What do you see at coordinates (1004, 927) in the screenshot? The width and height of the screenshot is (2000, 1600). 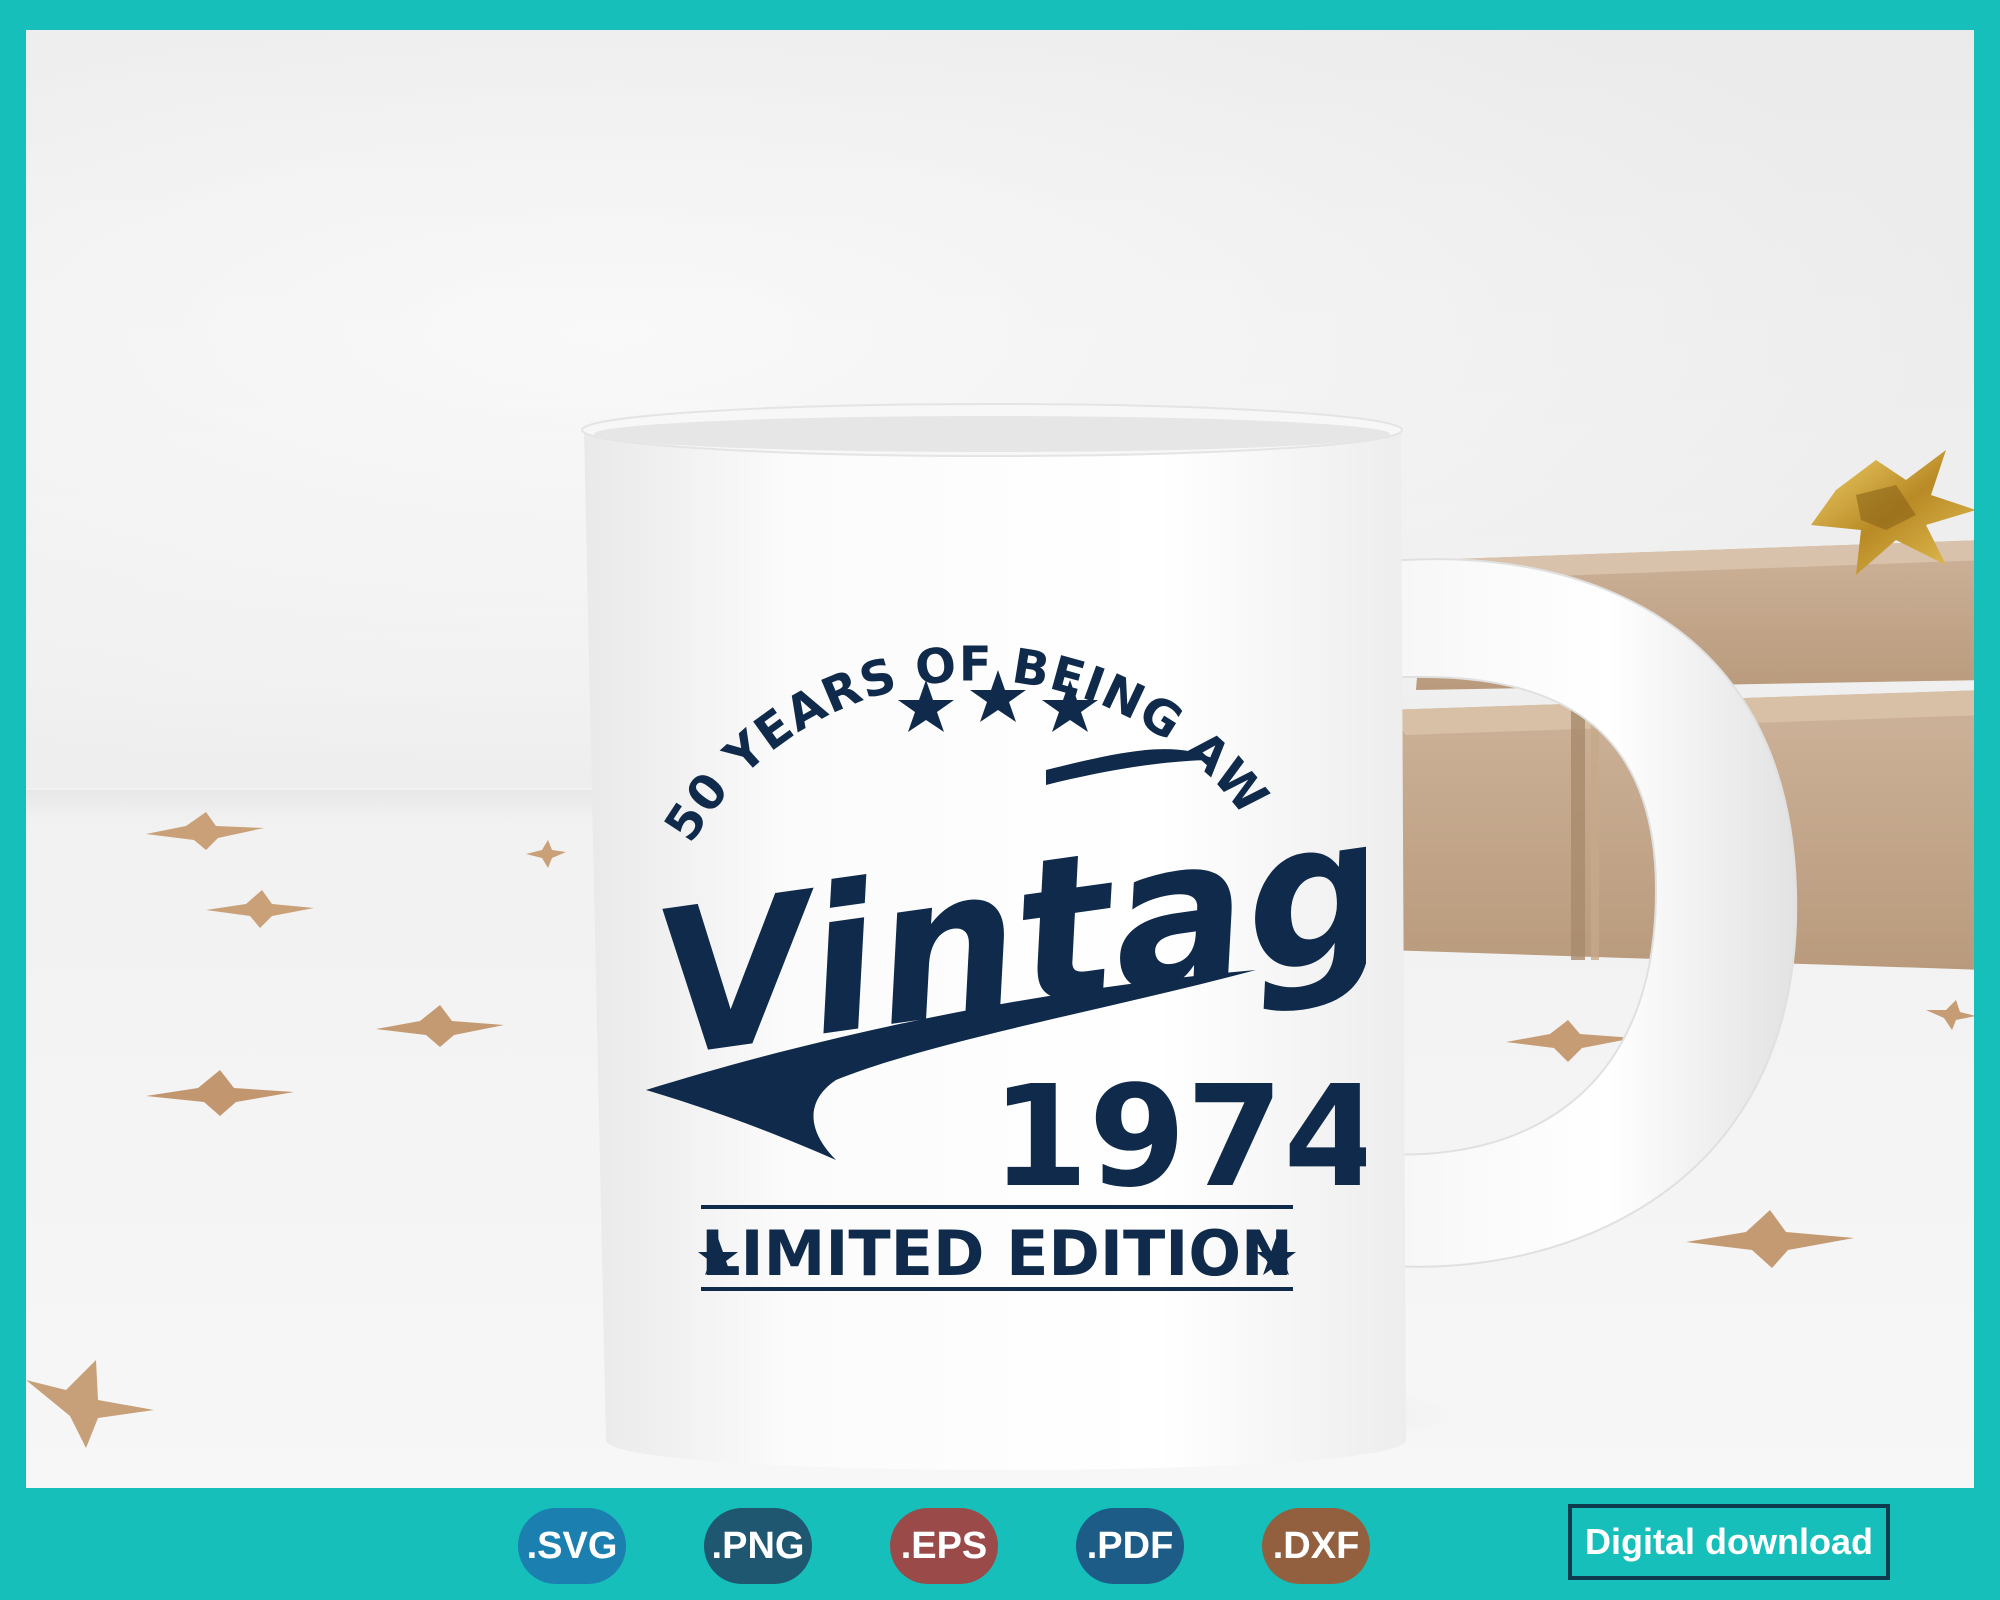 I see `script-vintage: Vintage` at bounding box center [1004, 927].